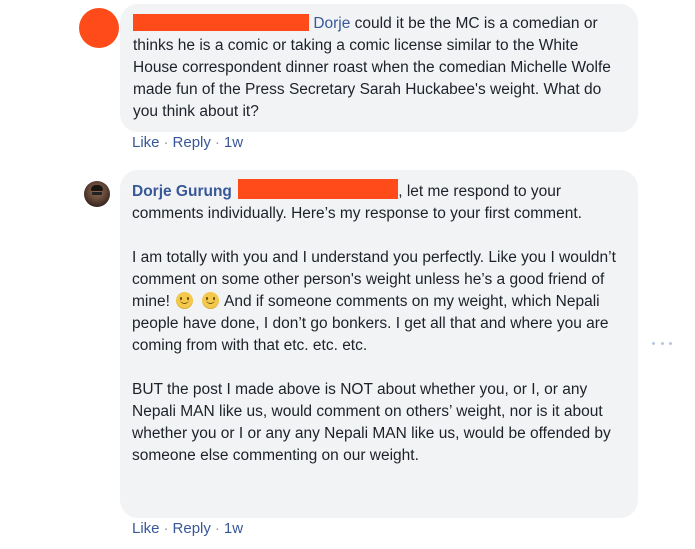  What do you see at coordinates (662, 343) in the screenshot?
I see `more-options-icon` at bounding box center [662, 343].